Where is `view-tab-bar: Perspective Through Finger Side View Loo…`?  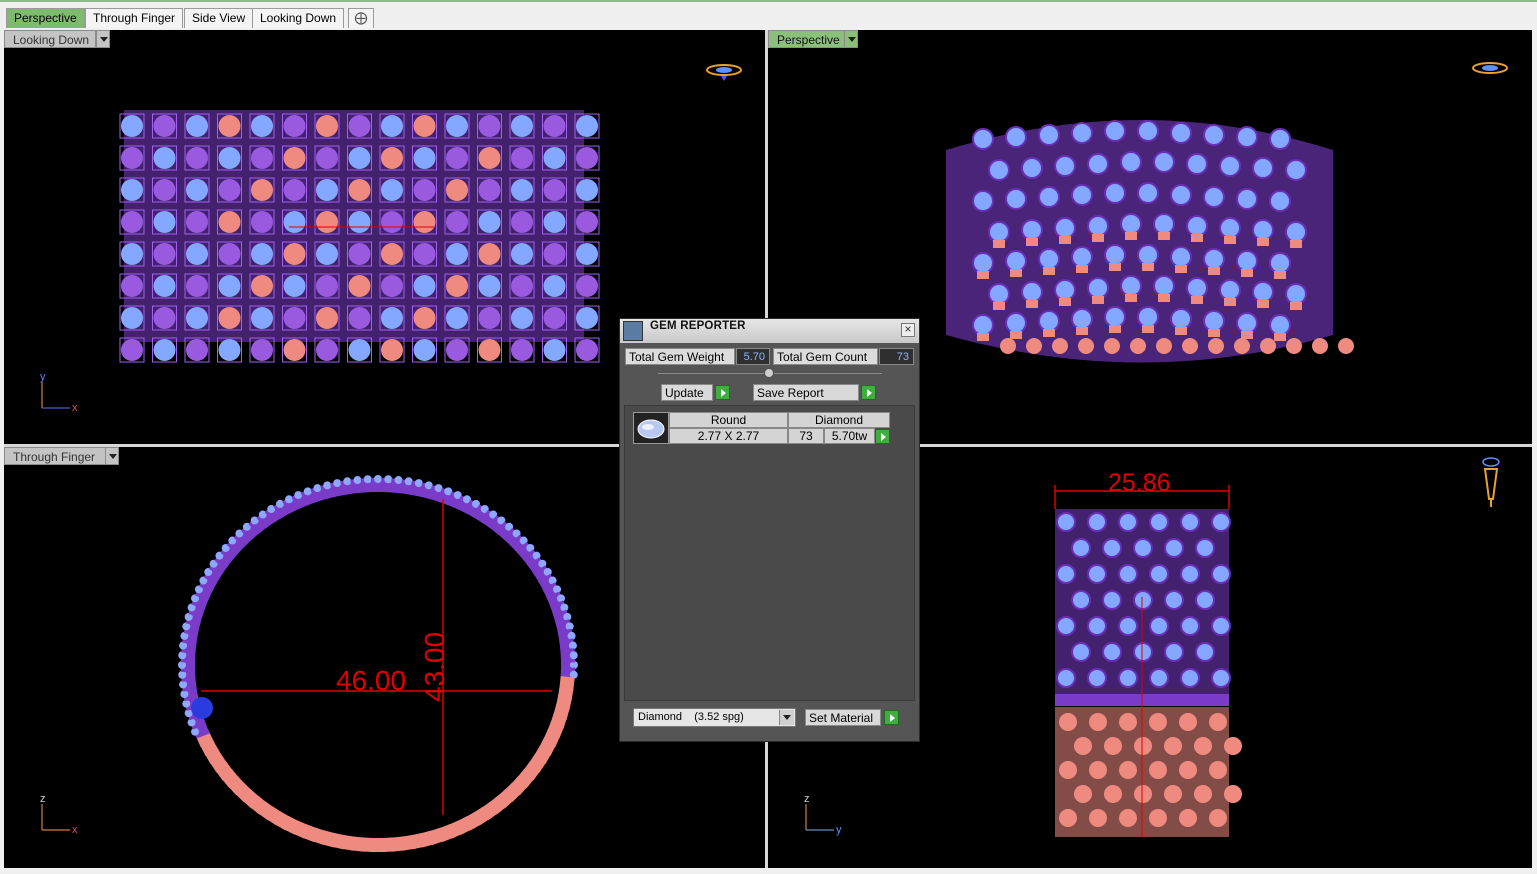 view-tab-bar: Perspective Through Finger Side View Loo… is located at coordinates (768, 15).